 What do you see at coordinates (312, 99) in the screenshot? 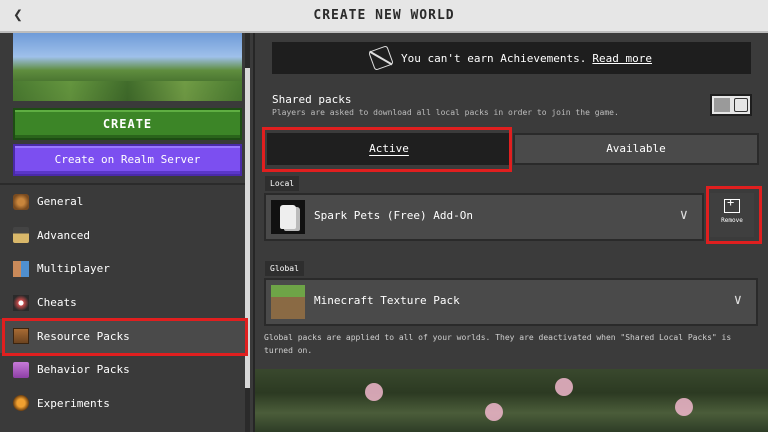
I see `shared-packs-title: Shared packs` at bounding box center [312, 99].